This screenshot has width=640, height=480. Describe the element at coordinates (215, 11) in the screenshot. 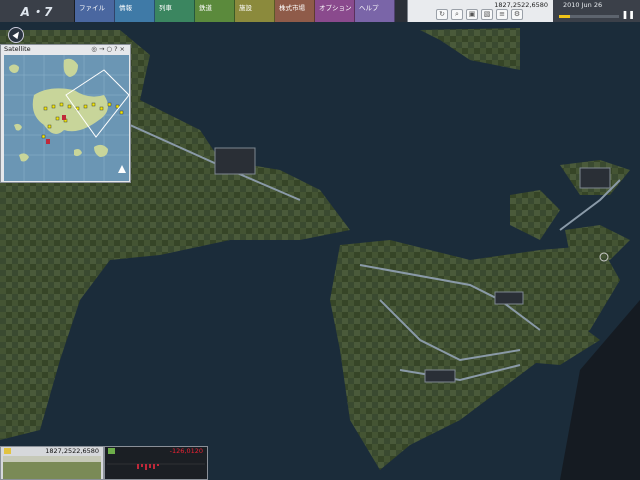

I see `menu-item-3: 鉄道` at that location.